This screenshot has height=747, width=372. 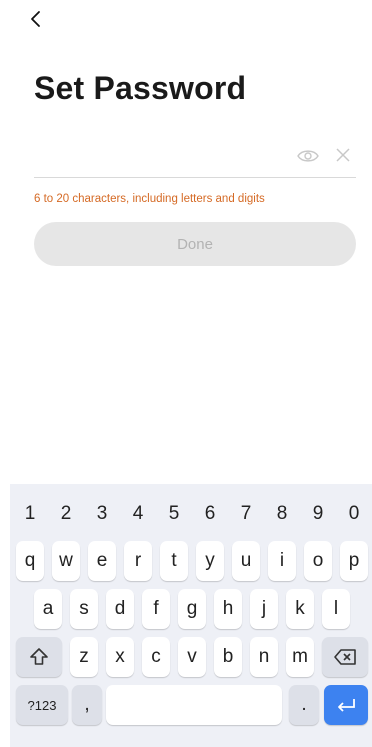 What do you see at coordinates (282, 561) in the screenshot?
I see `key-i: i` at bounding box center [282, 561].